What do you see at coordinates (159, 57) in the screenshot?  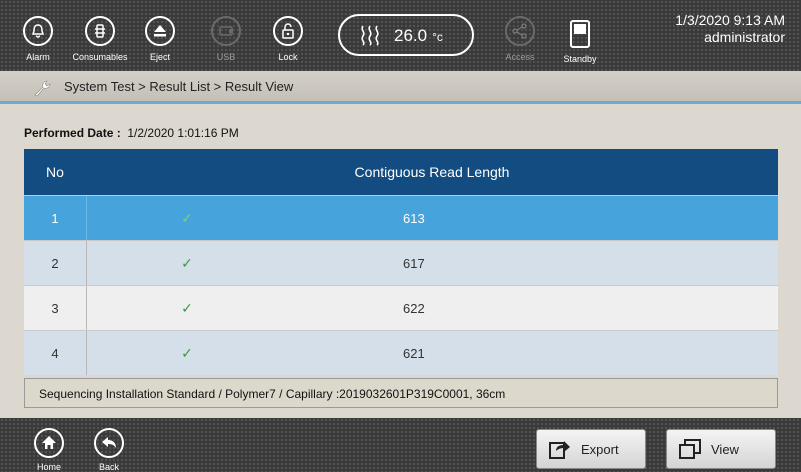 I see `eject-label: Eject` at bounding box center [159, 57].